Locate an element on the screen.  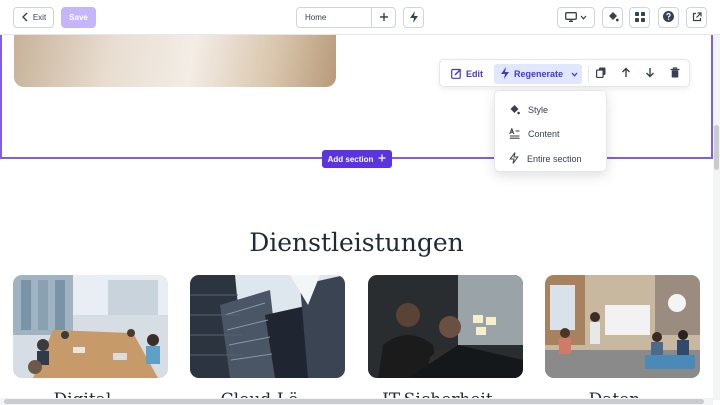
menu-item-label: Style is located at coordinates (538, 110).